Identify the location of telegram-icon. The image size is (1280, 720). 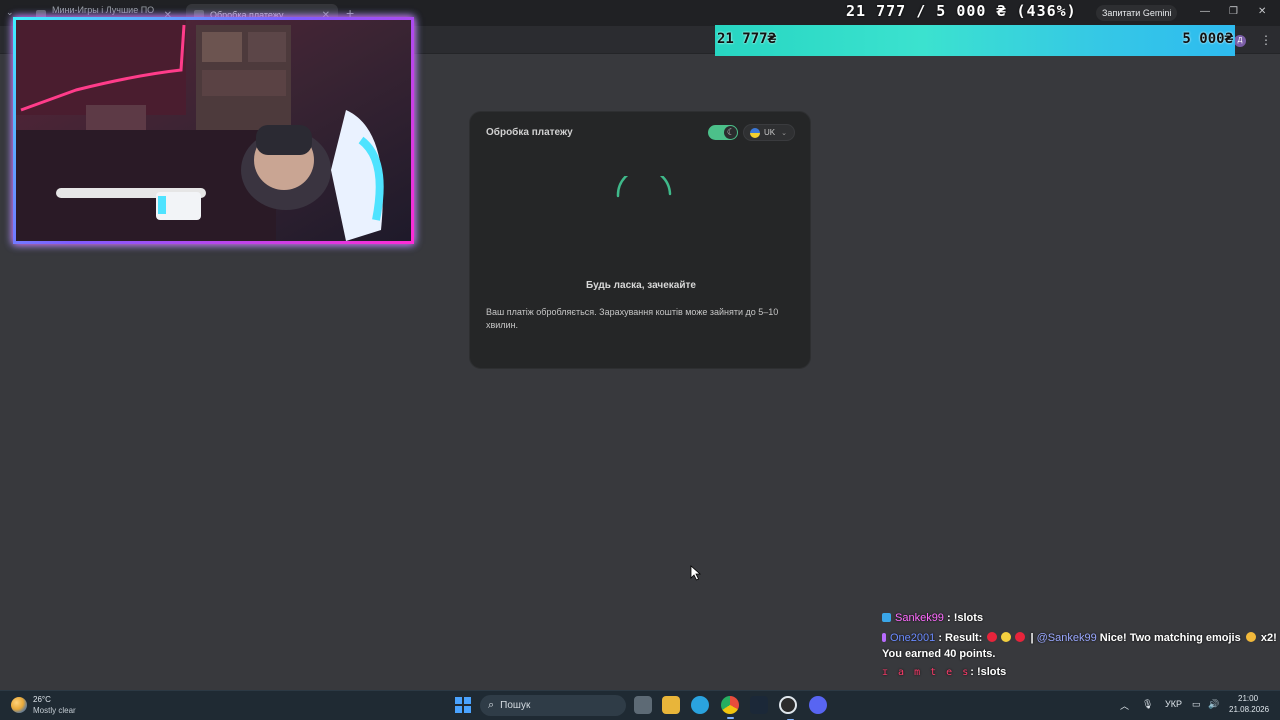
(700, 705).